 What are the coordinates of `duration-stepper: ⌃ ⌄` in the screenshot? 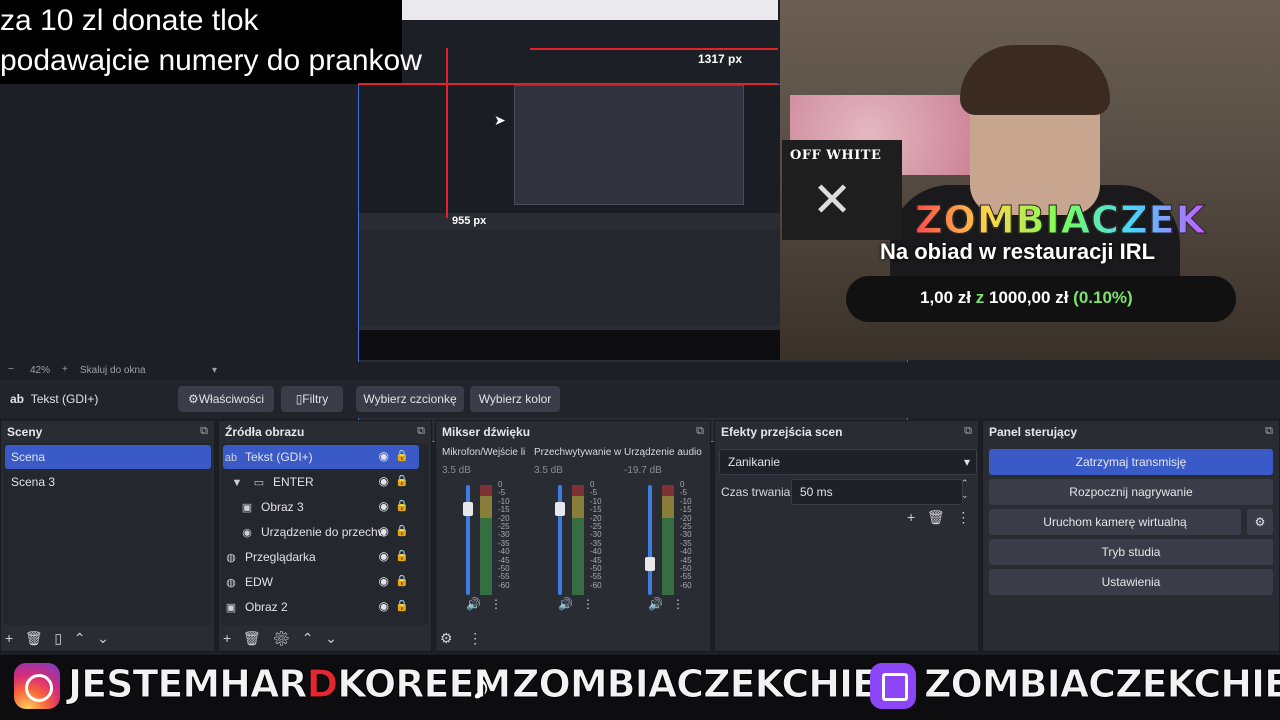 It's located at (965, 489).